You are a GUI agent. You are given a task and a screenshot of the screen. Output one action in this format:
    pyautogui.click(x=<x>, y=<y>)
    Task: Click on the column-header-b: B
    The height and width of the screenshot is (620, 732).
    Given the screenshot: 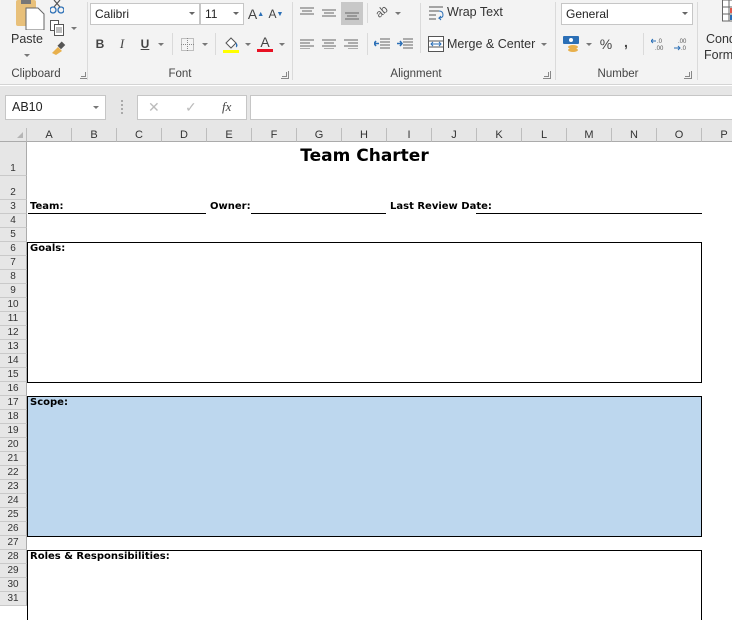 What is the action you would take?
    pyautogui.click(x=94, y=135)
    